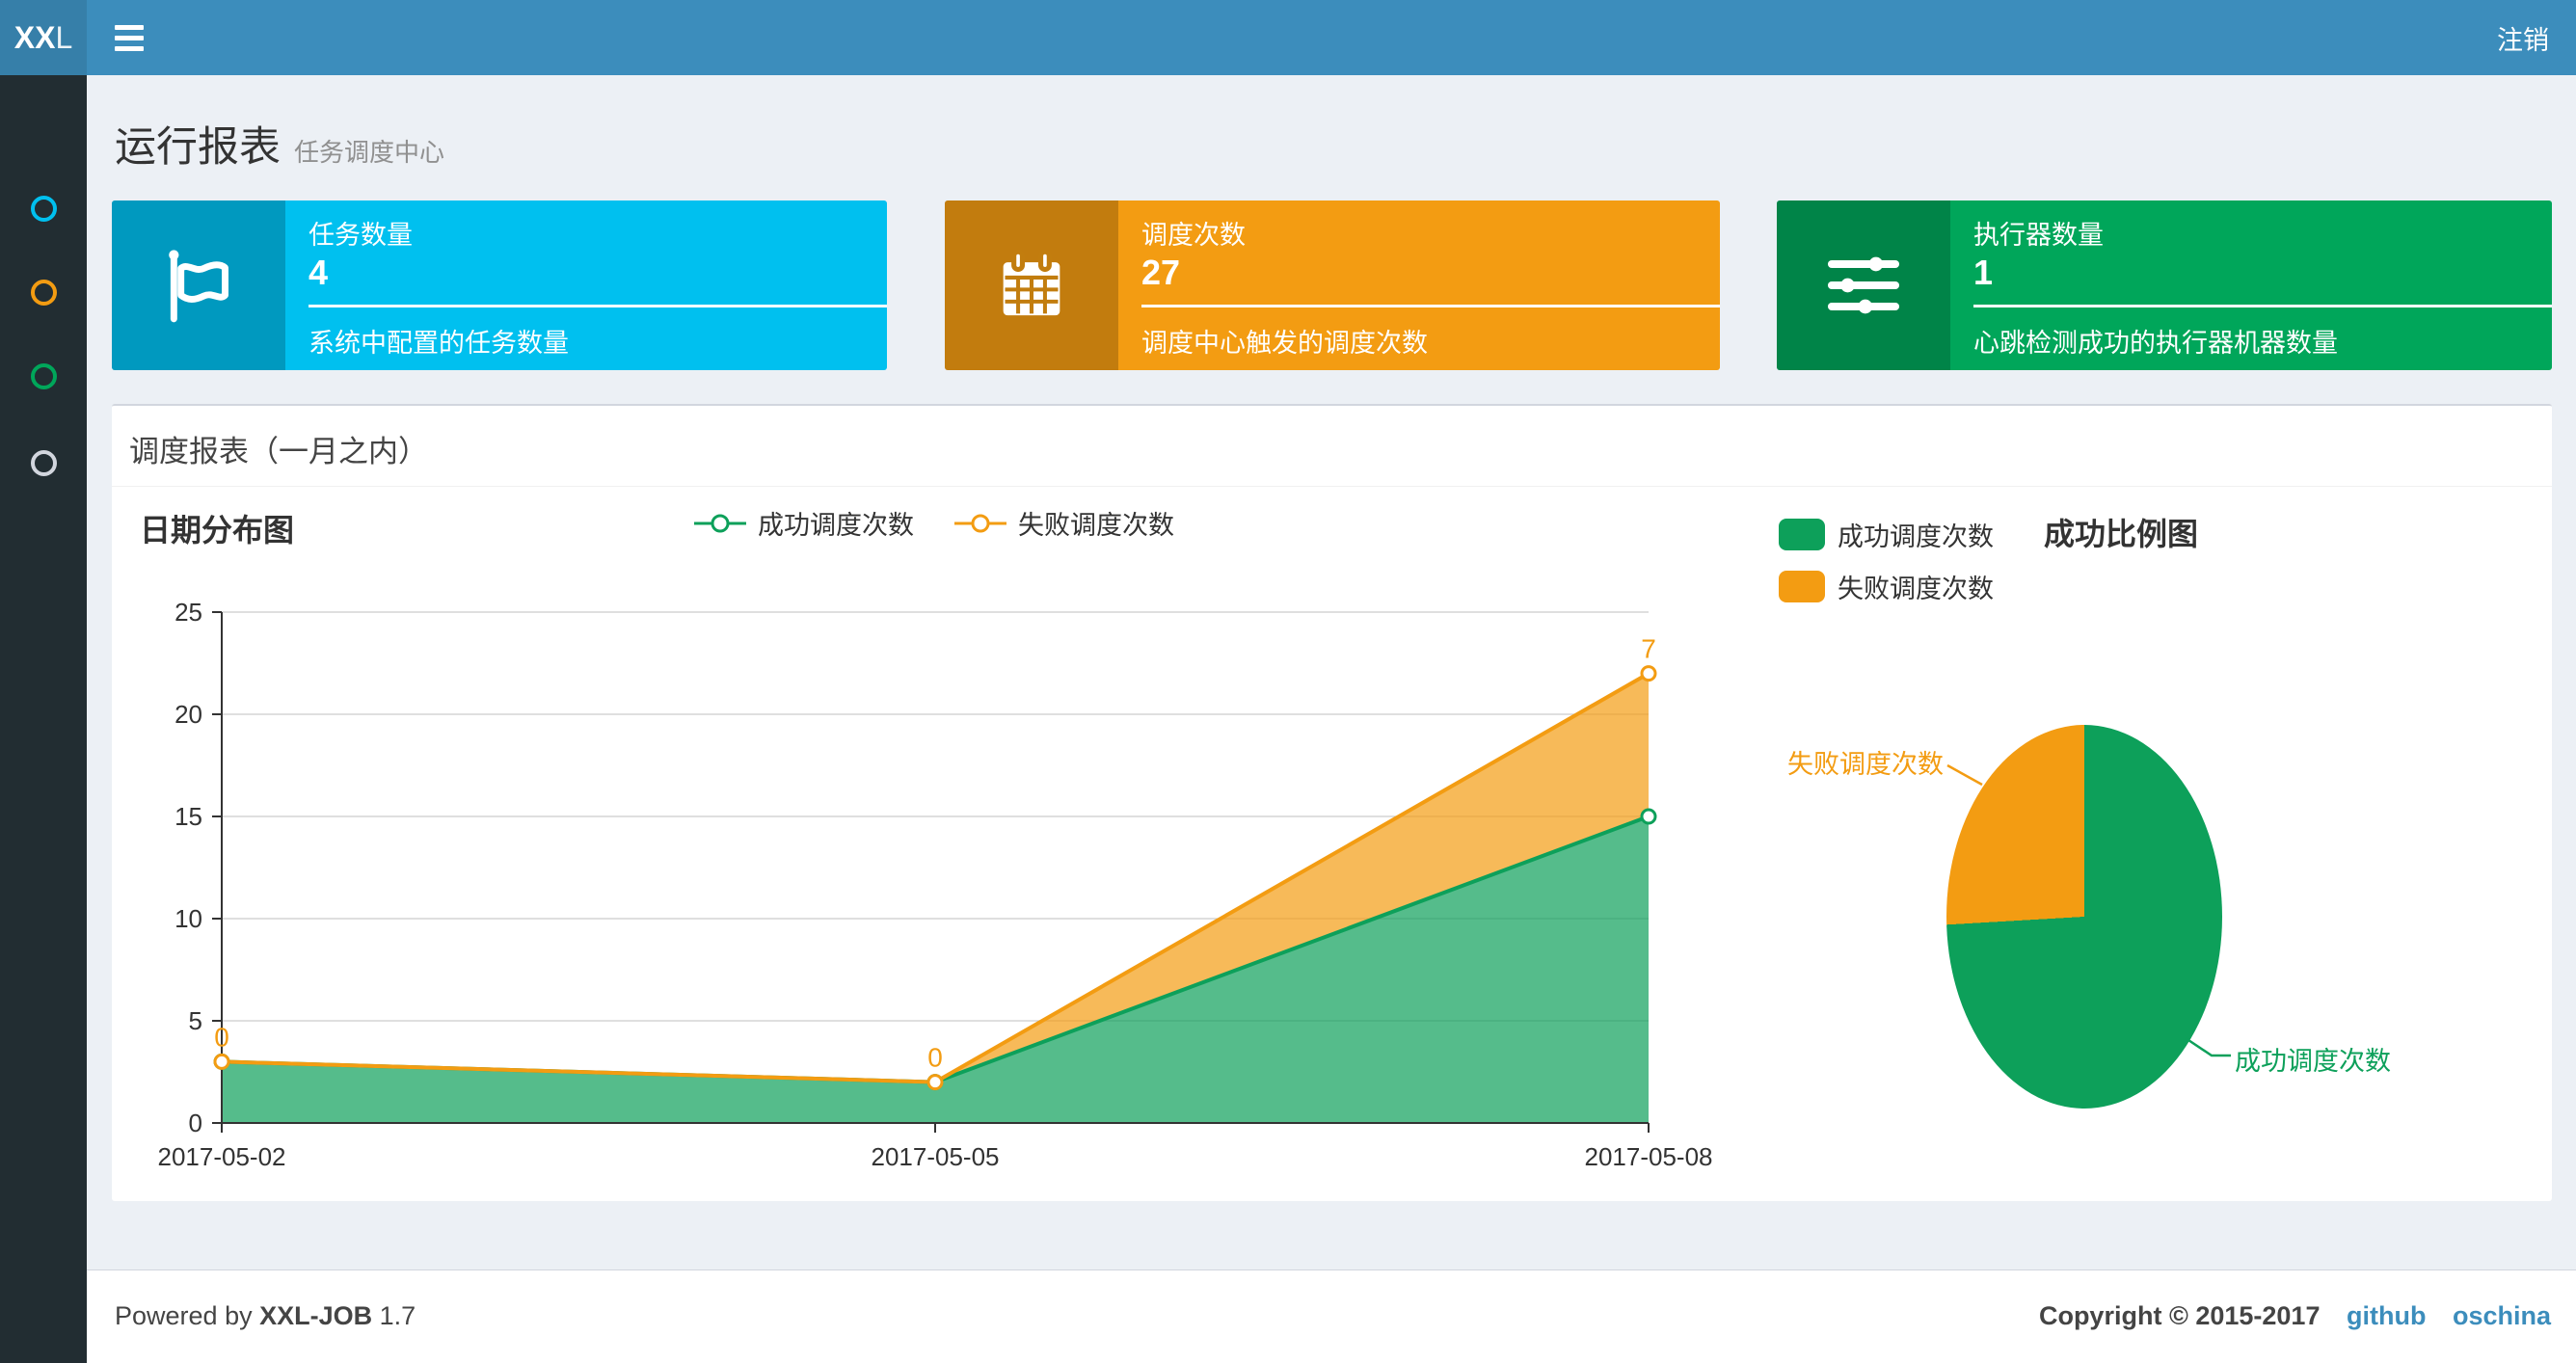 Image resolution: width=2576 pixels, height=1363 pixels. I want to click on copyright-label: Copyright © 2015-2017, so click(2180, 1315).